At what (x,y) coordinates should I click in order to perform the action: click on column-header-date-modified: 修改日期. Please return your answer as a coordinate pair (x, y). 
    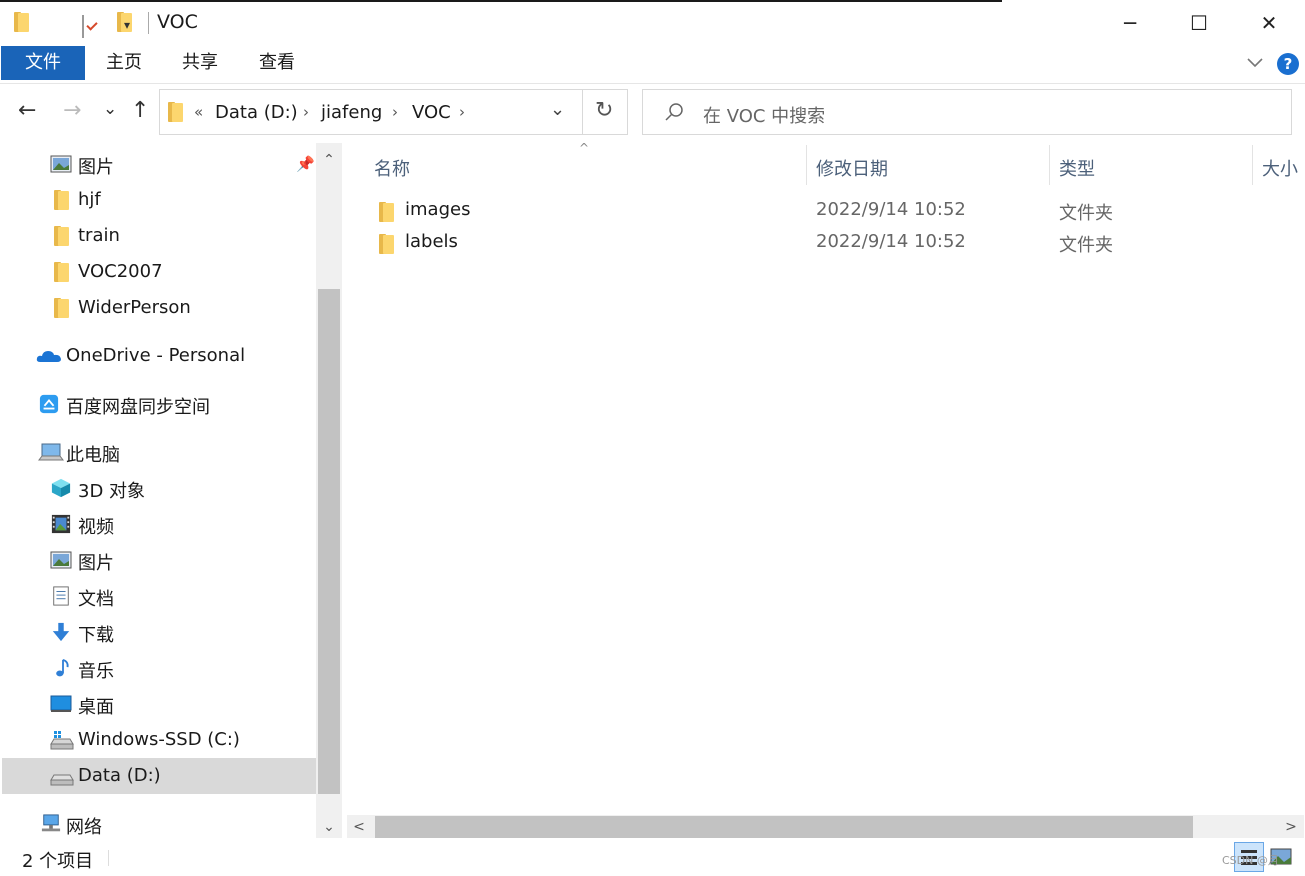
    Looking at the image, I should click on (852, 168).